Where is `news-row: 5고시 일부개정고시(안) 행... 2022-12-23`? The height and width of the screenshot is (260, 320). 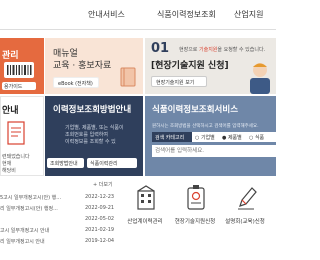
news-row: 5고시 일부개정고시(안) 행... 2022-12-23 is located at coordinates (60, 199).